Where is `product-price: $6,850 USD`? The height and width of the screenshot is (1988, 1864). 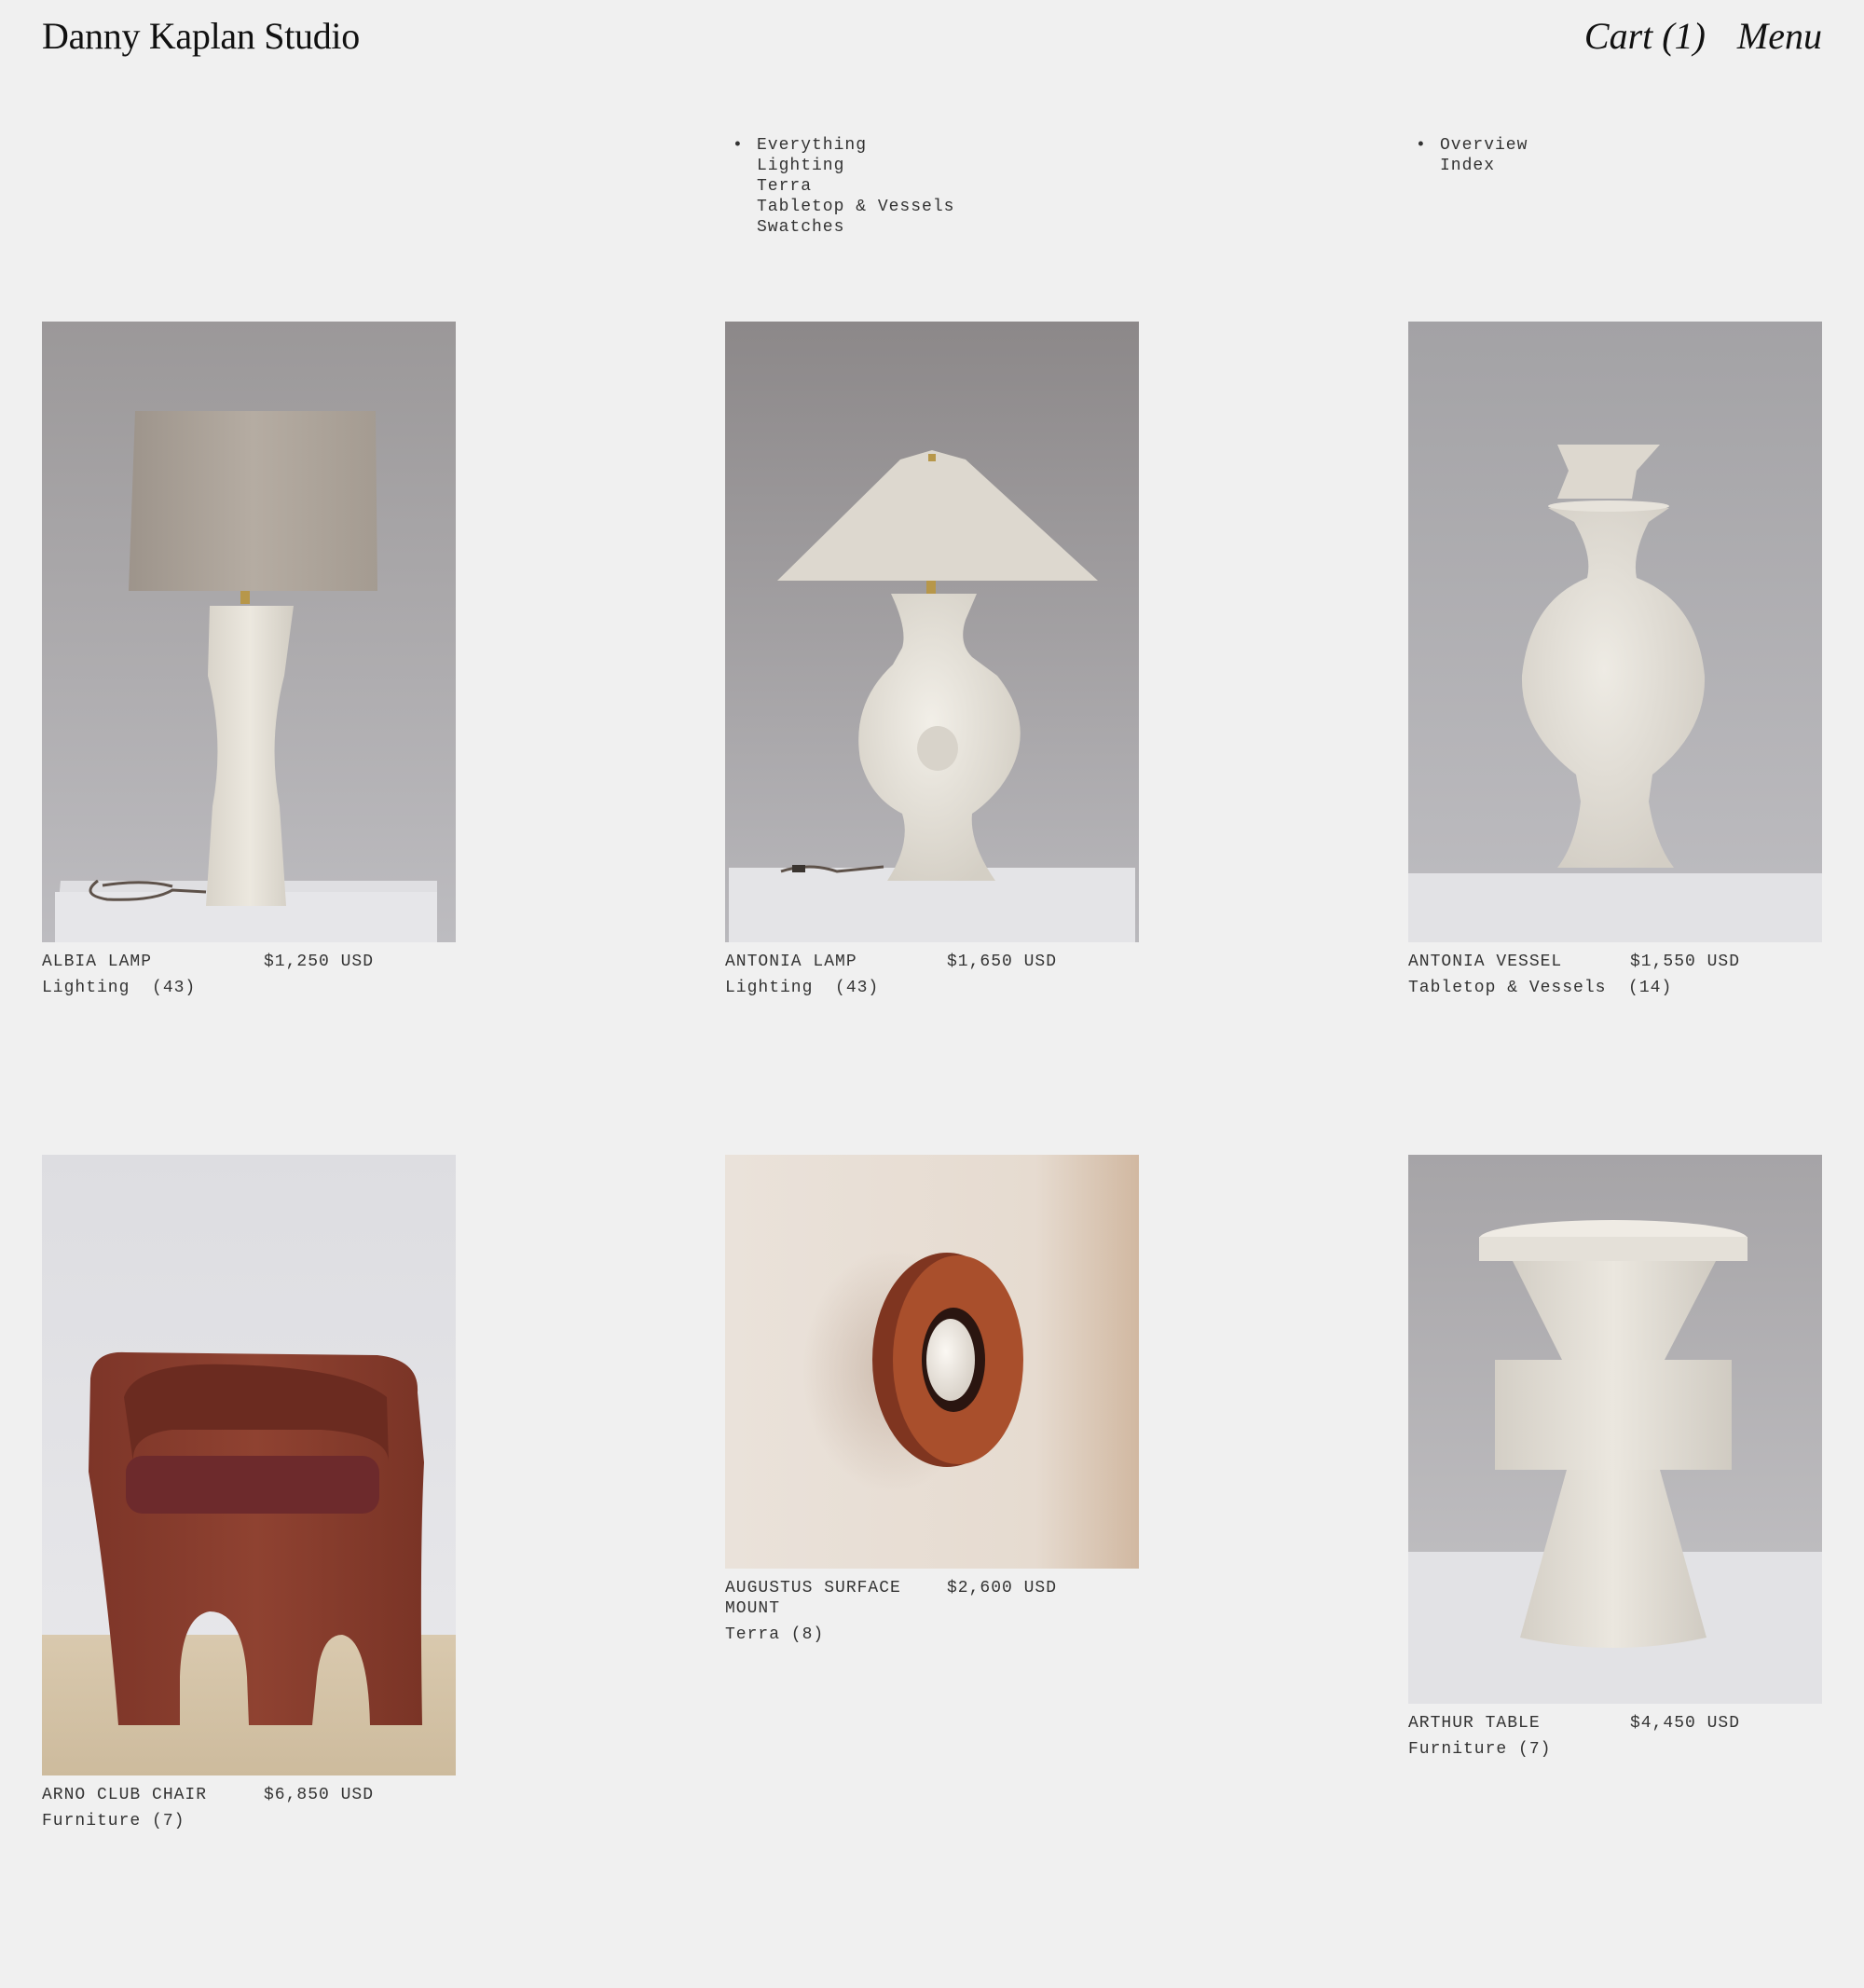 product-price: $6,850 USD is located at coordinates (319, 1795).